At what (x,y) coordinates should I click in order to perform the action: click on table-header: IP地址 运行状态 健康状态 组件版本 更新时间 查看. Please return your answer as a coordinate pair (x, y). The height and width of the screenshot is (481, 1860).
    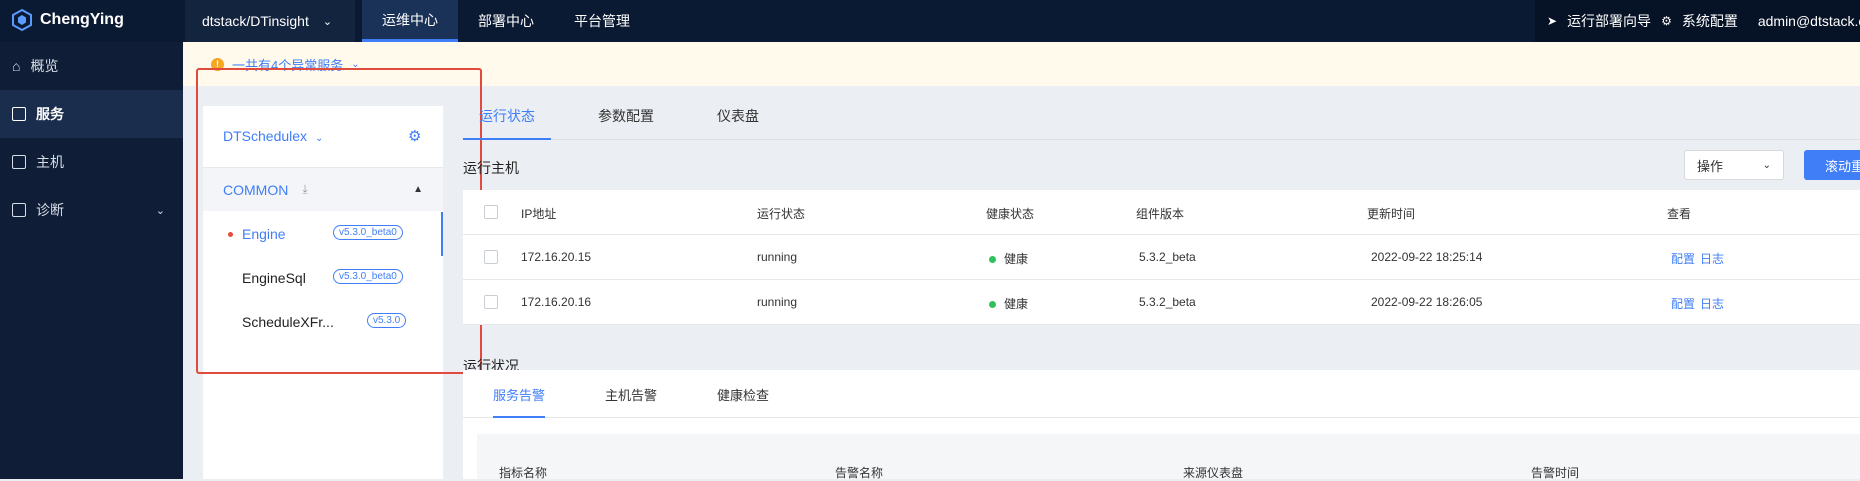
    Looking at the image, I should click on (1161, 212).